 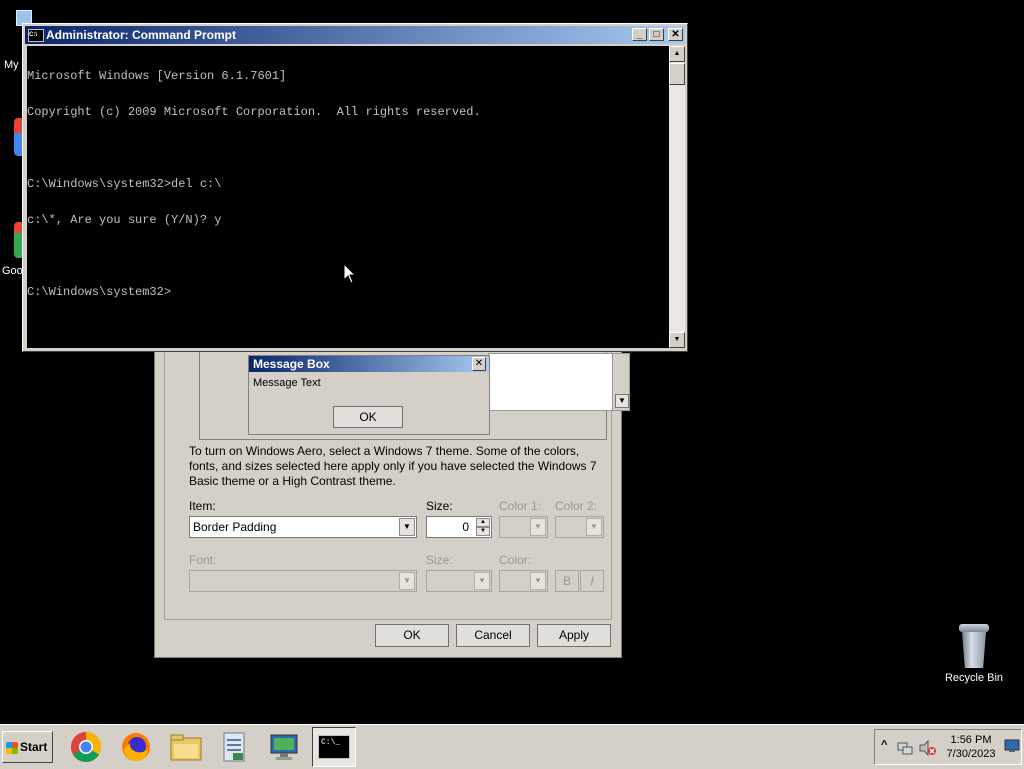 I want to click on desktop-icon-label-my: My, so click(x=11, y=65).